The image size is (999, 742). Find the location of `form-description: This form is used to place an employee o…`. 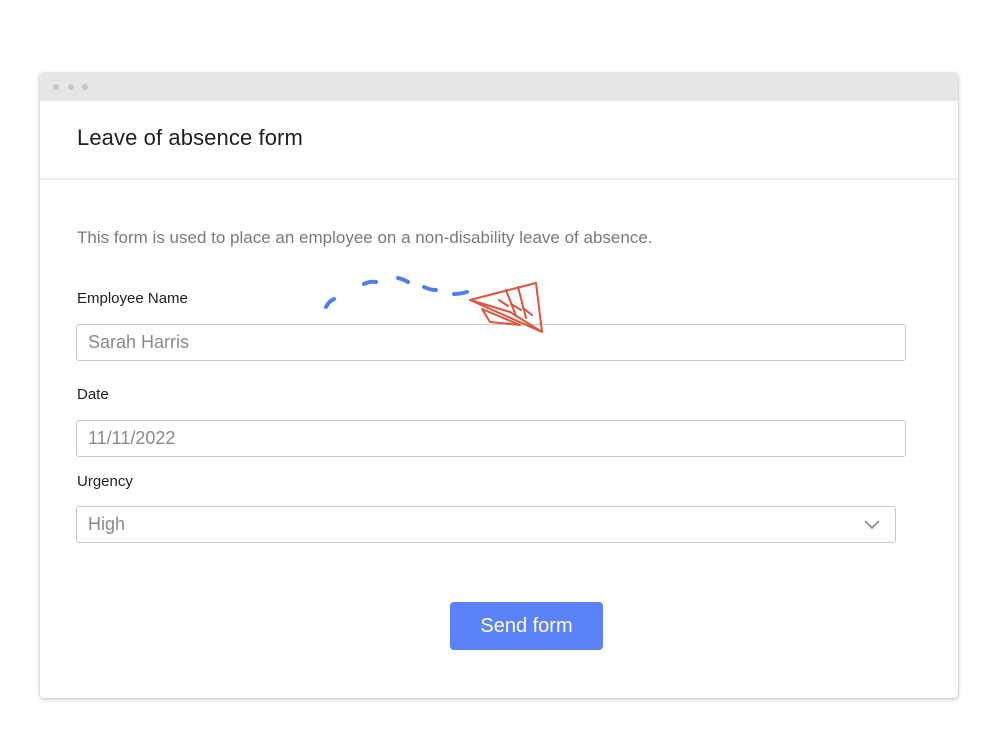

form-description: This form is used to place an employee o… is located at coordinates (365, 237).